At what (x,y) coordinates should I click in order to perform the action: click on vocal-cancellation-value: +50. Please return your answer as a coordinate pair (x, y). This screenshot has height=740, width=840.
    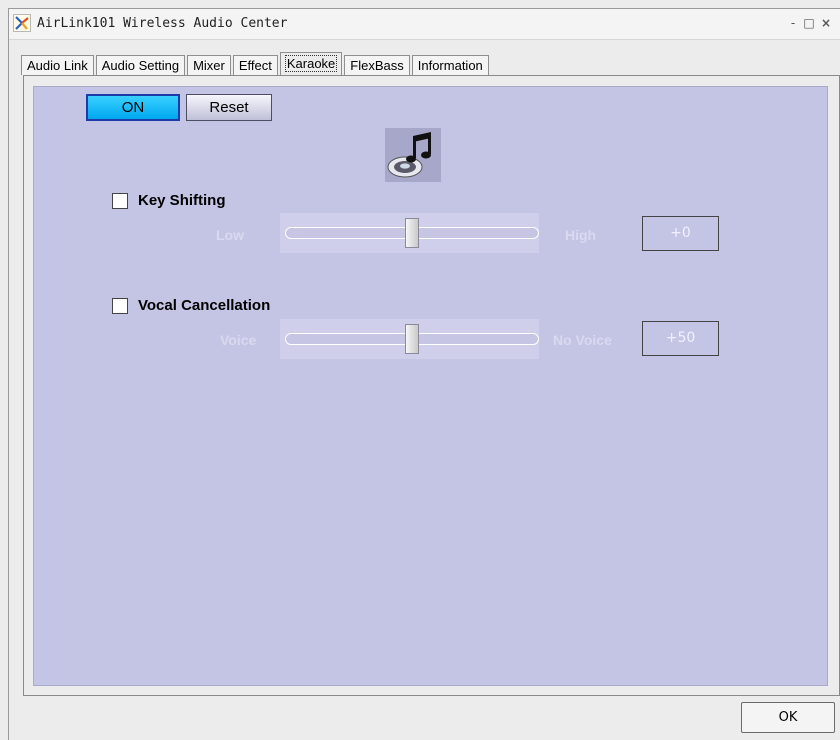
    Looking at the image, I should click on (680, 338).